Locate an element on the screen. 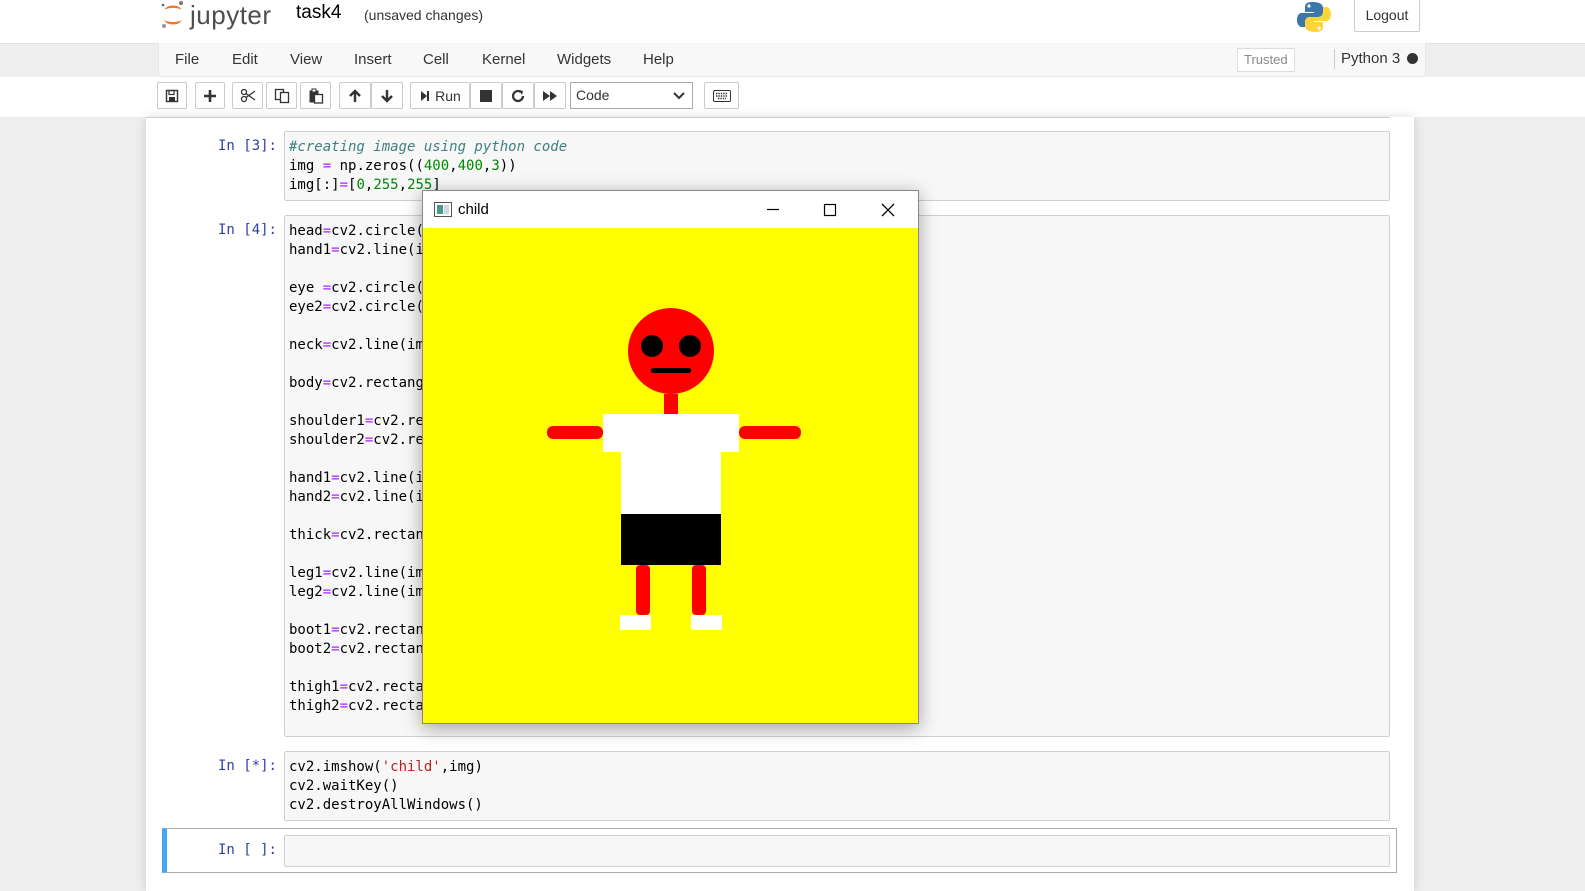  save-icon is located at coordinates (172, 95).